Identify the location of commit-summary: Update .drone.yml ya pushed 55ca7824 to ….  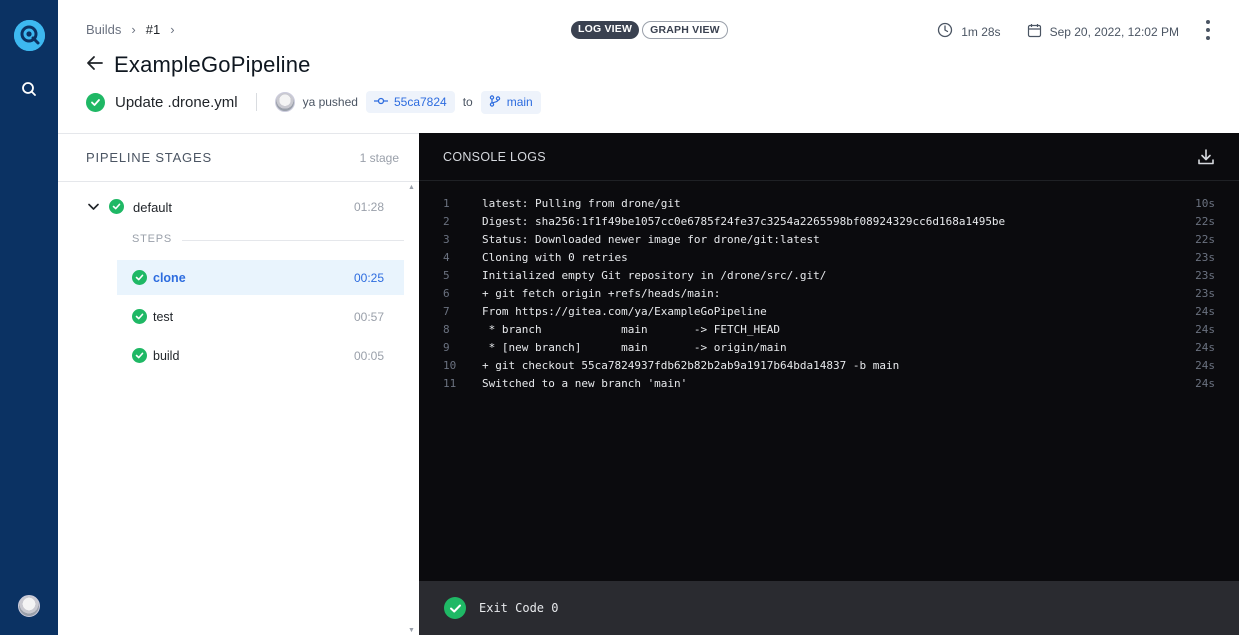
(313, 102).